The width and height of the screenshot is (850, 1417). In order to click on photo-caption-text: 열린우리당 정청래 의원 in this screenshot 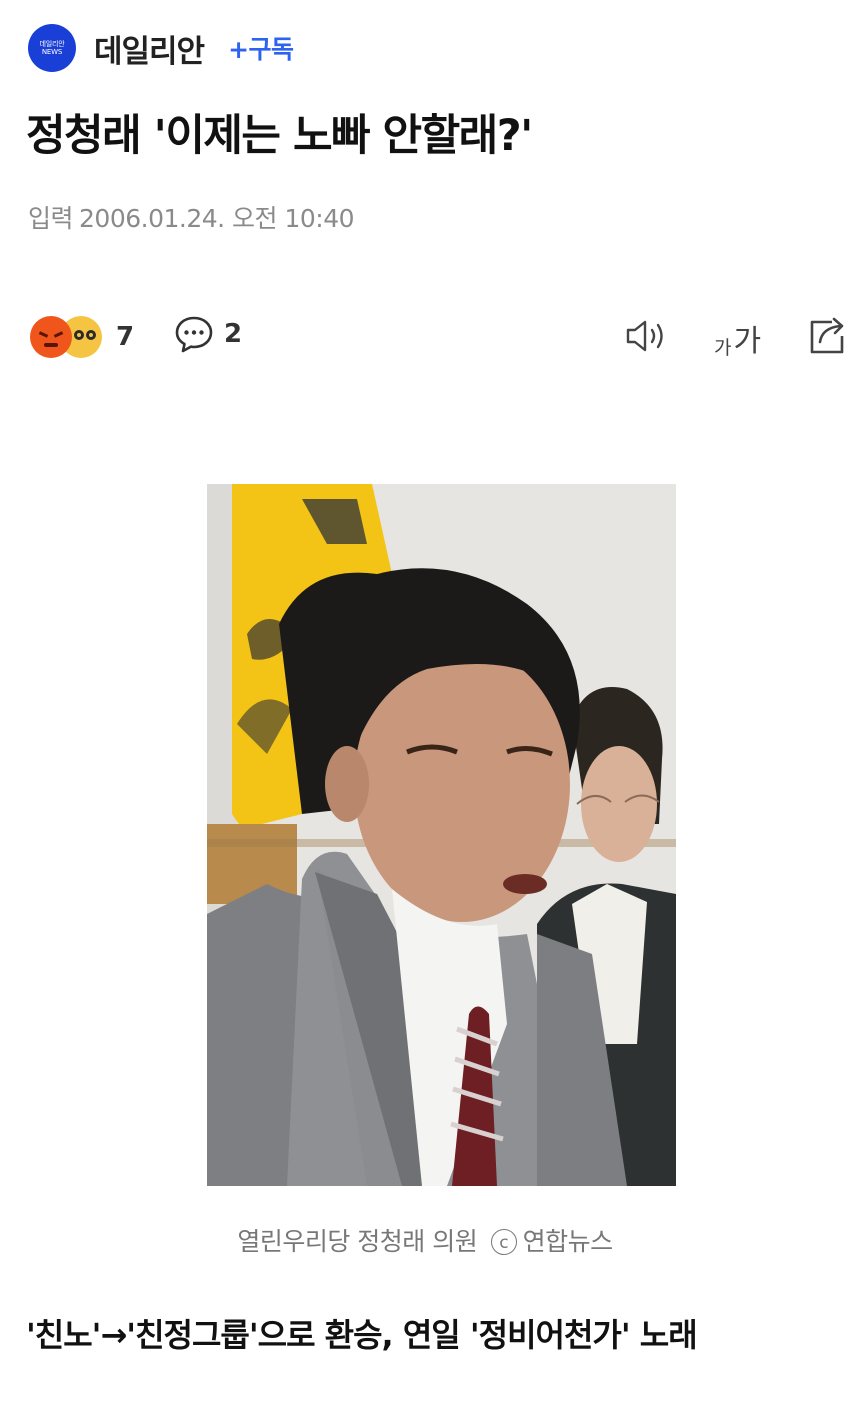, I will do `click(357, 1241)`.